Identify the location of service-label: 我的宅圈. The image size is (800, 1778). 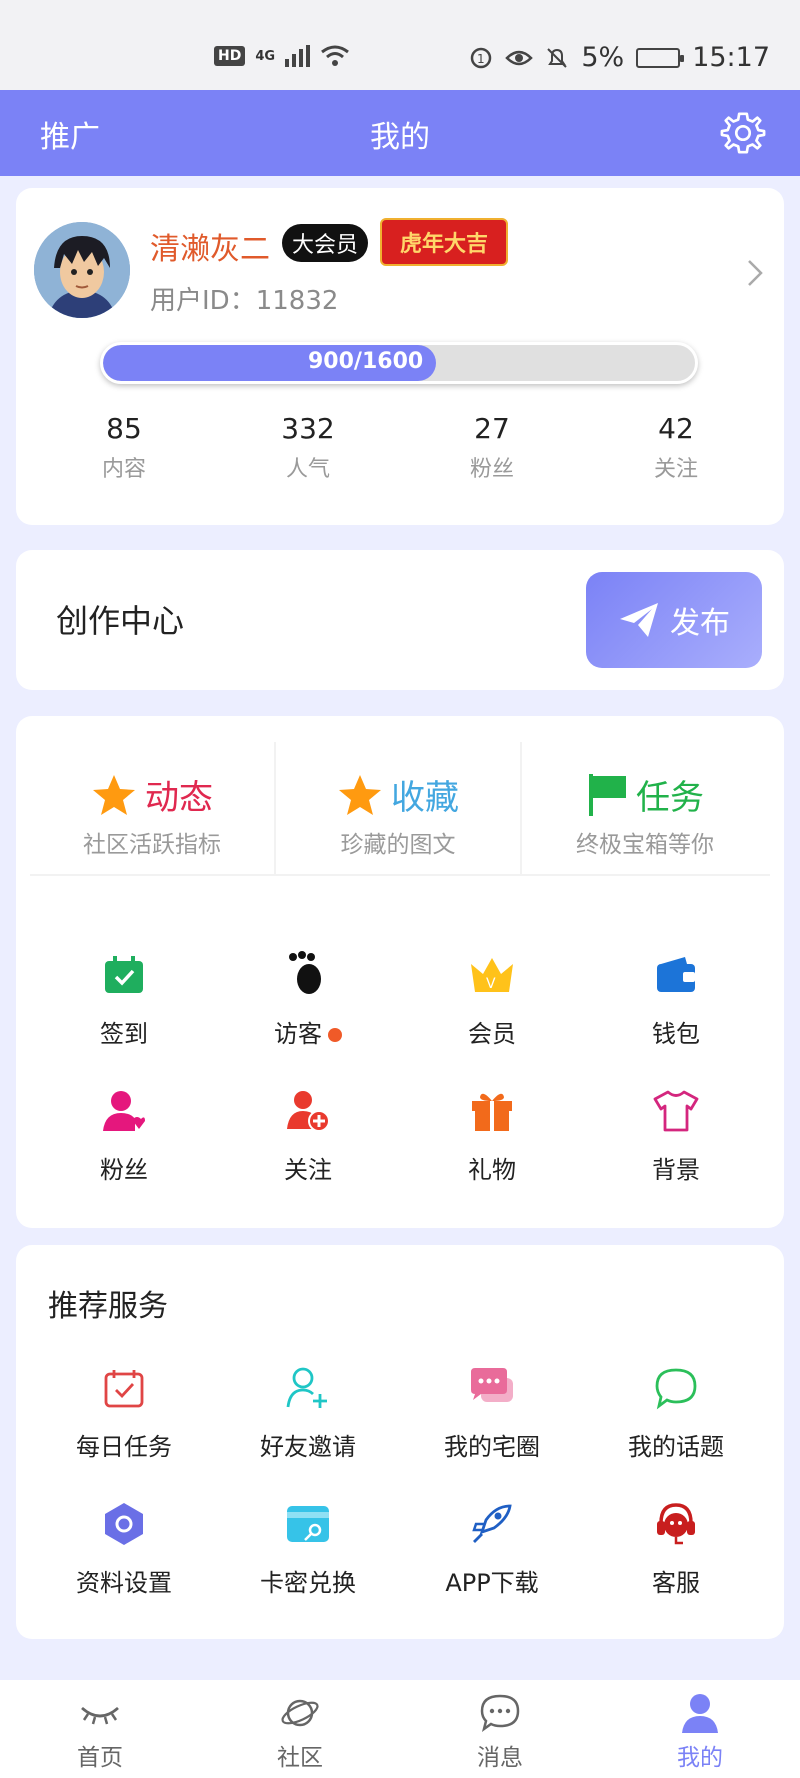
(492, 1447).